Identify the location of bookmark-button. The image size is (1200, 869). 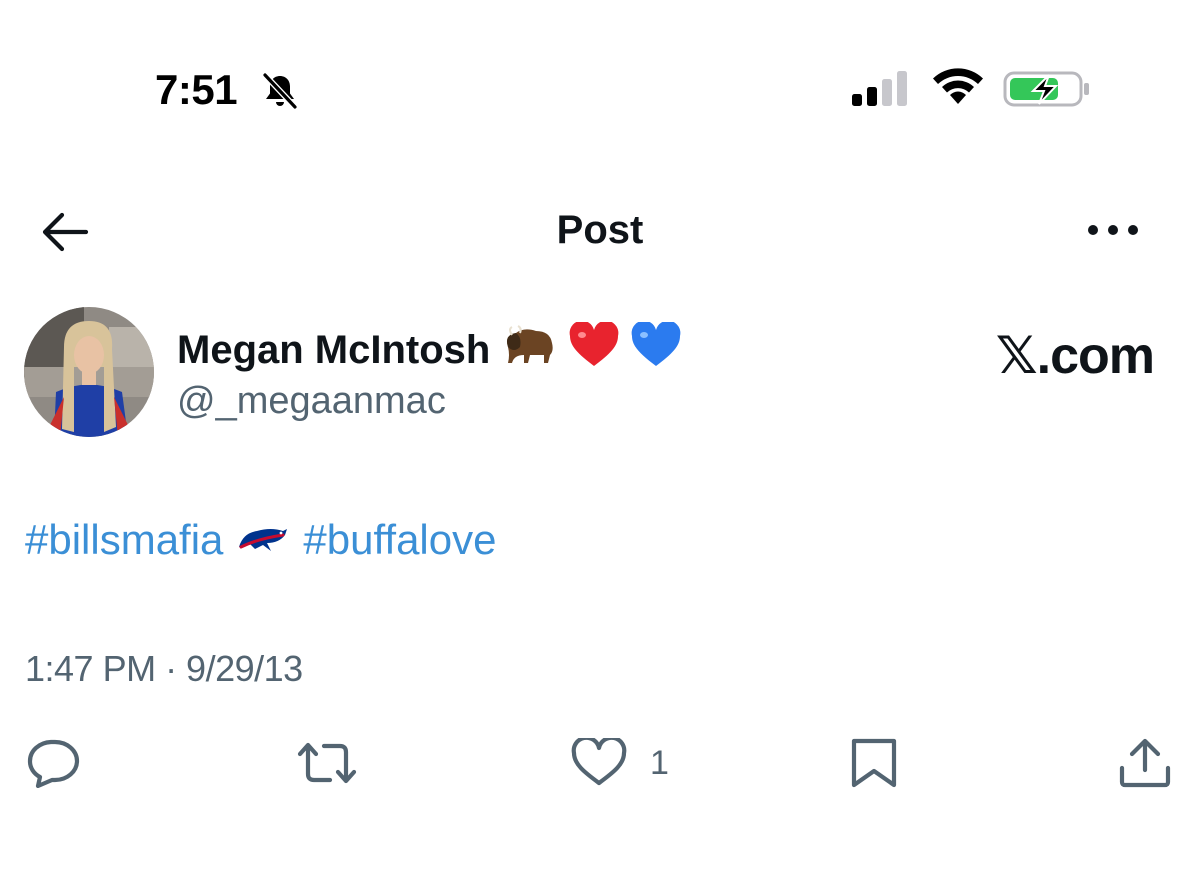
(874, 763).